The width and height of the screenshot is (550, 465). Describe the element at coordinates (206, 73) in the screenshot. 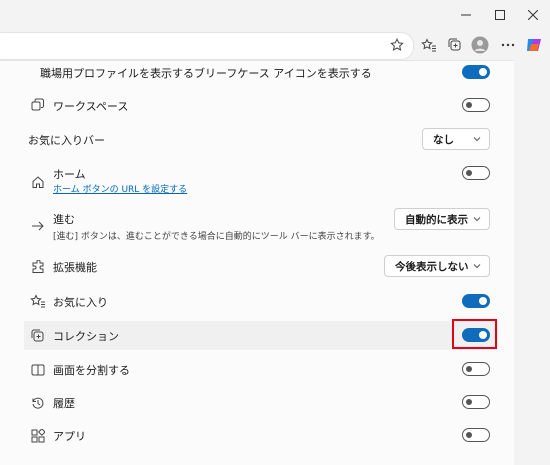

I see `setting-label: 職場用プロファイルを表示するブリーフケース アイコンを表示する` at that location.